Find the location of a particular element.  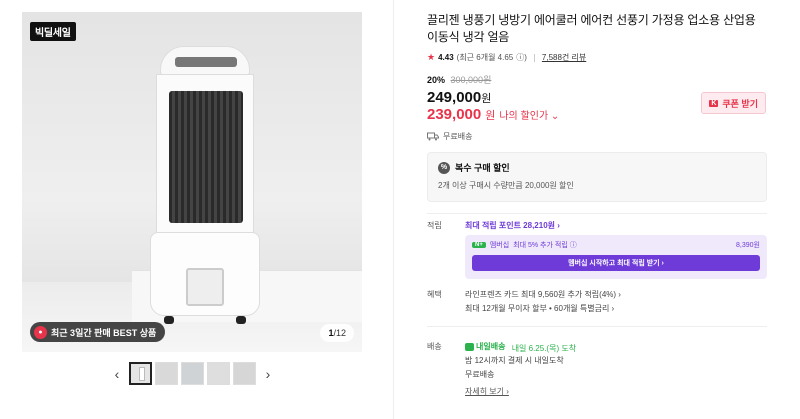

my-price-unit: 원 is located at coordinates (490, 116).